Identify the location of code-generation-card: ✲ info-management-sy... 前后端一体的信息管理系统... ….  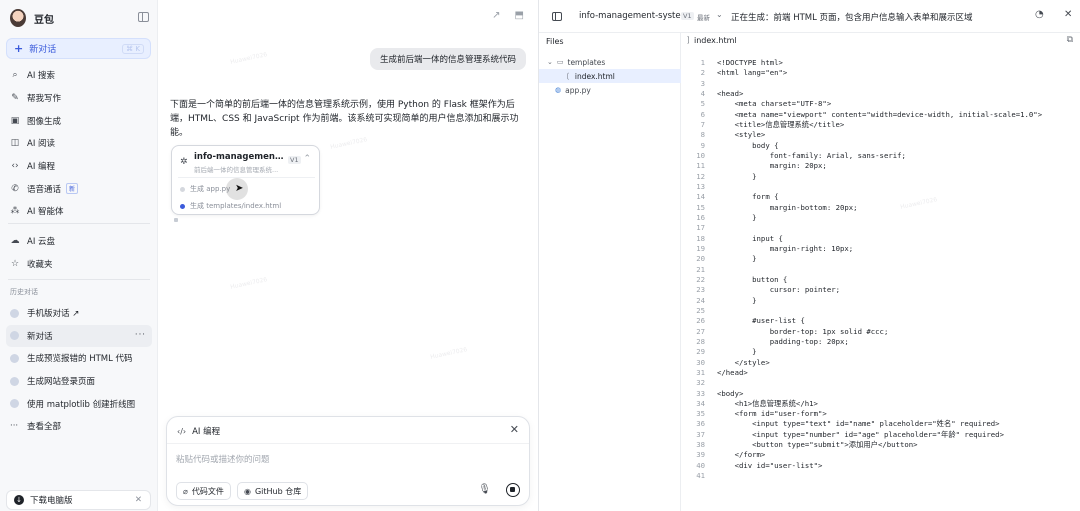
(245, 180).